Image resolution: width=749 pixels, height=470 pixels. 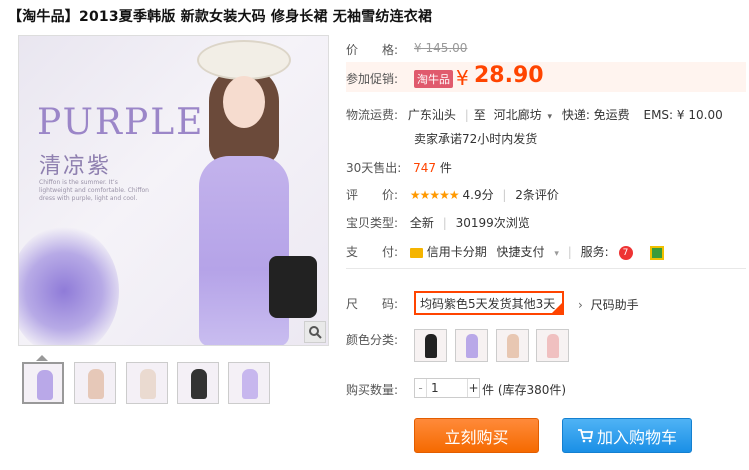 What do you see at coordinates (683, 115) in the screenshot?
I see `ems-fee: EMS: ¥ 10.00` at bounding box center [683, 115].